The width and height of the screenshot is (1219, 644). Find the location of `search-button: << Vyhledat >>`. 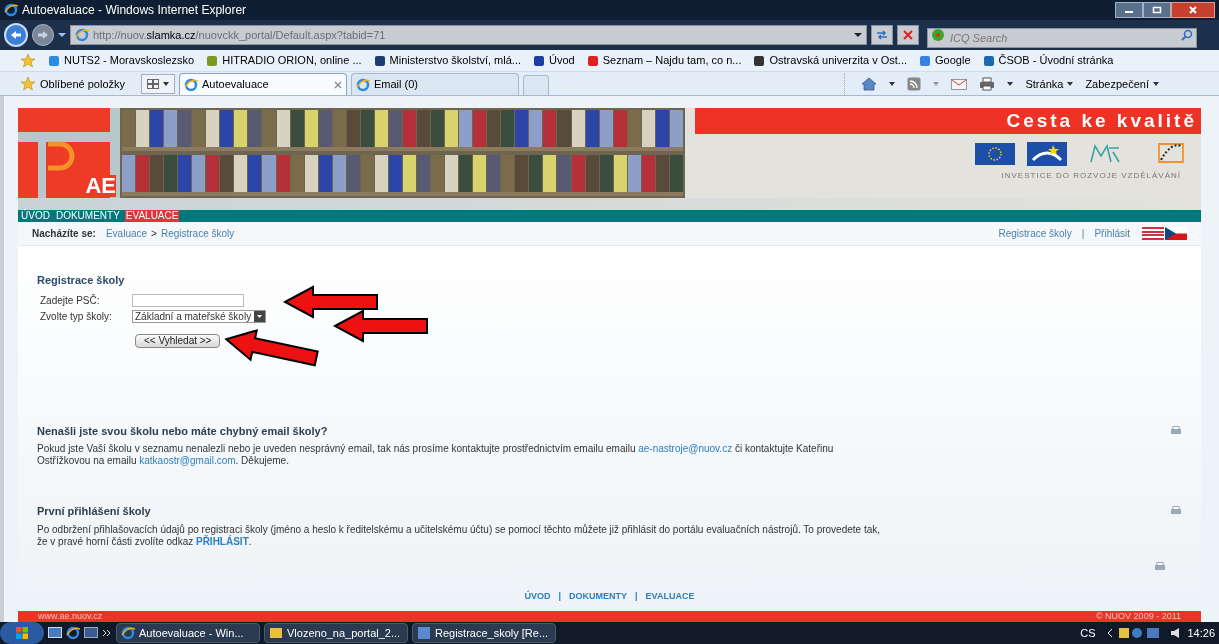

search-button: << Vyhledat >> is located at coordinates (178, 340).